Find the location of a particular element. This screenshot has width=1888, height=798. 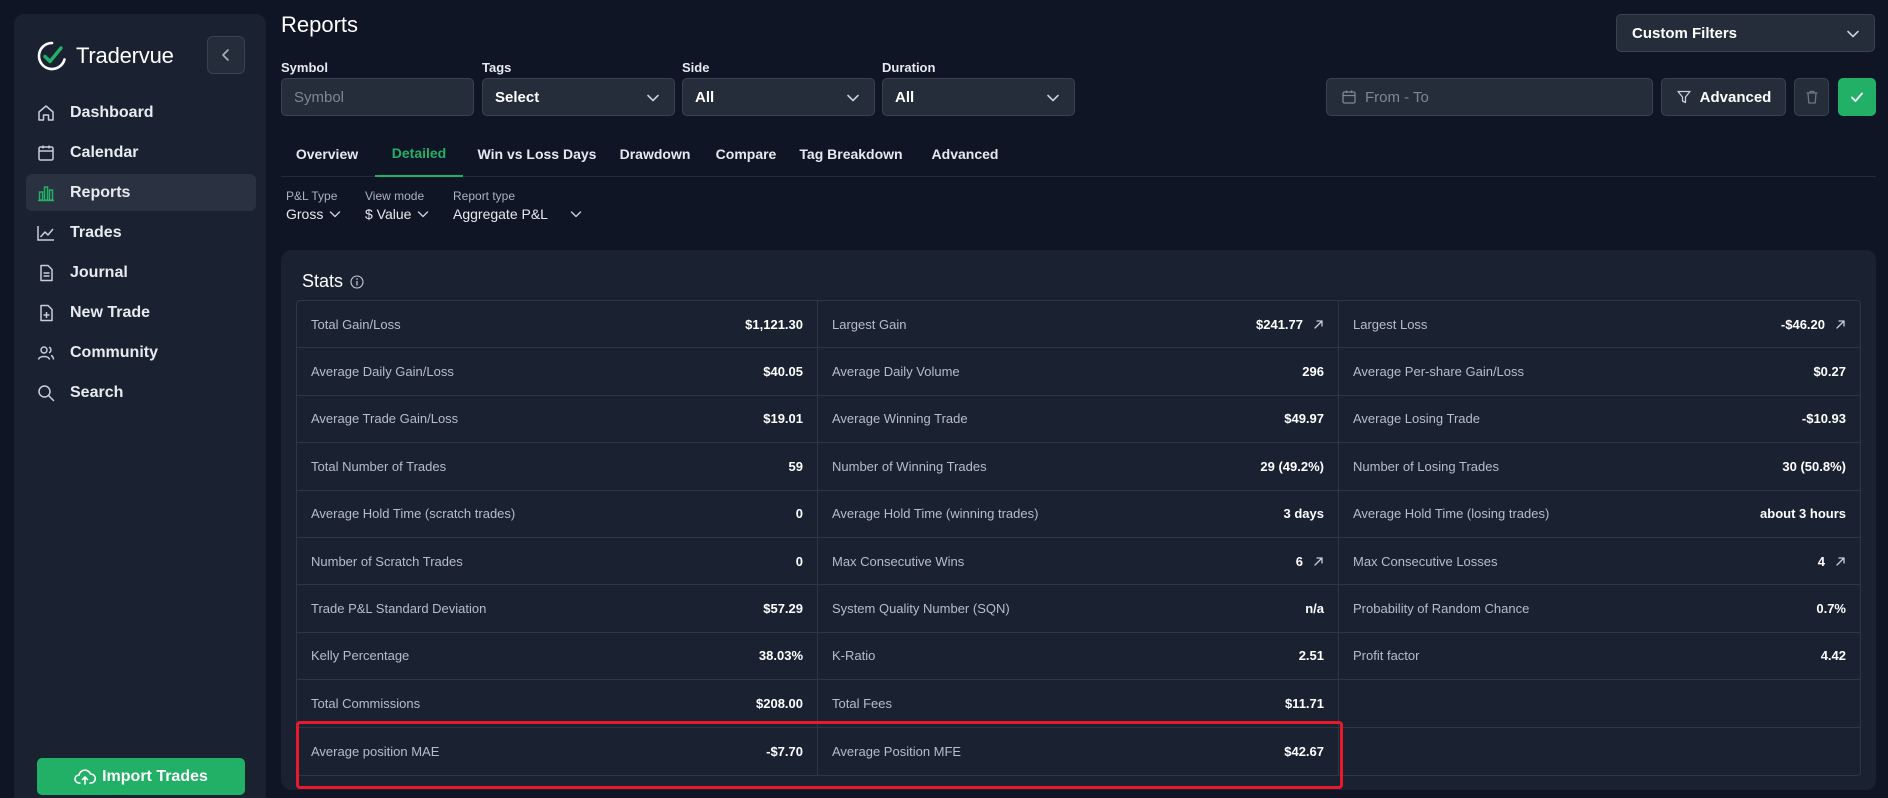

stat-value: $57.29 is located at coordinates (783, 609).